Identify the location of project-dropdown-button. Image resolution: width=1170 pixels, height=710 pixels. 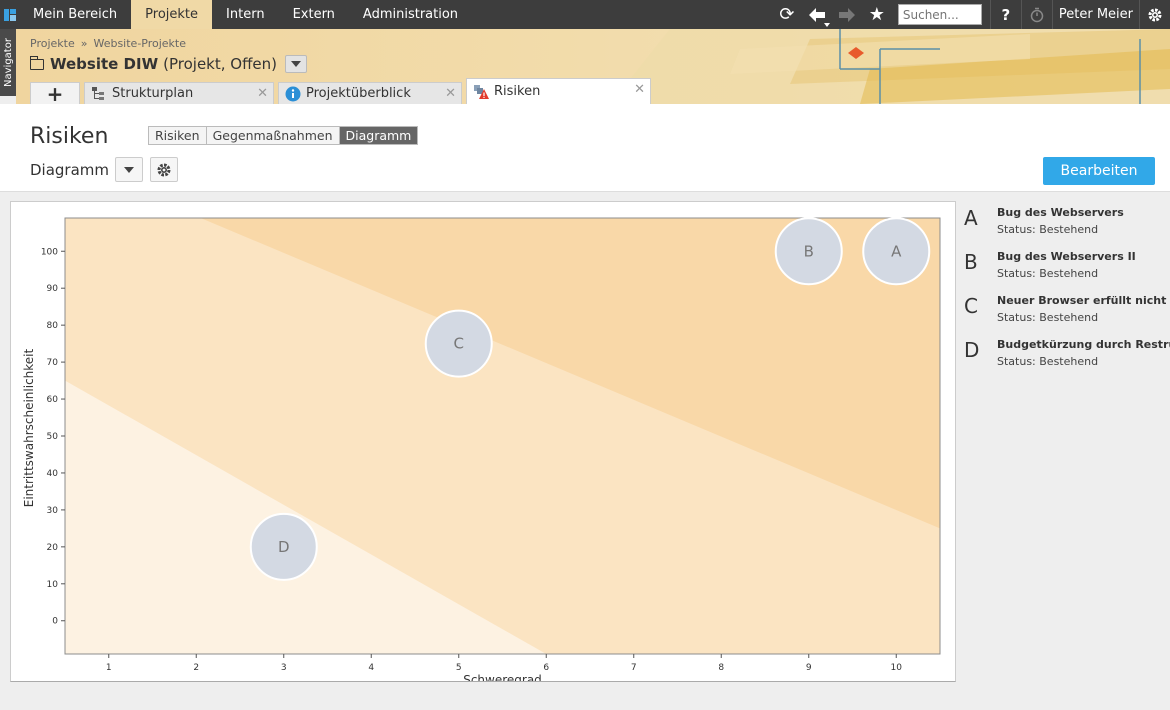
(296, 64).